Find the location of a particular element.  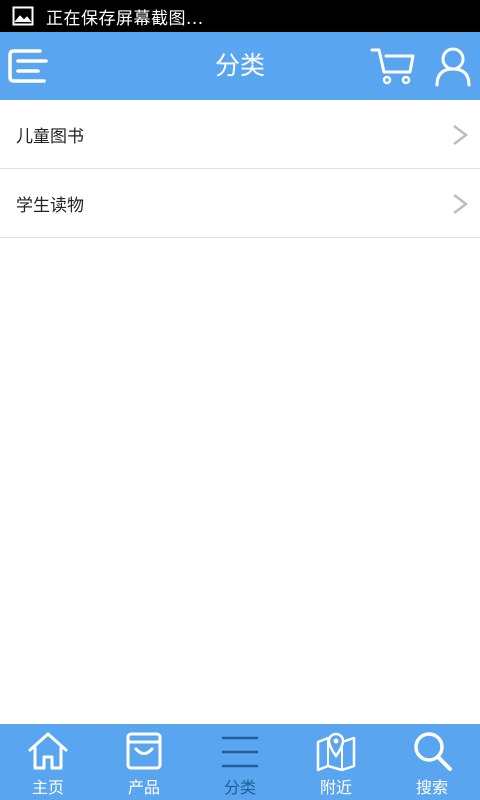

tab-home: 主页 is located at coordinates (48, 762).